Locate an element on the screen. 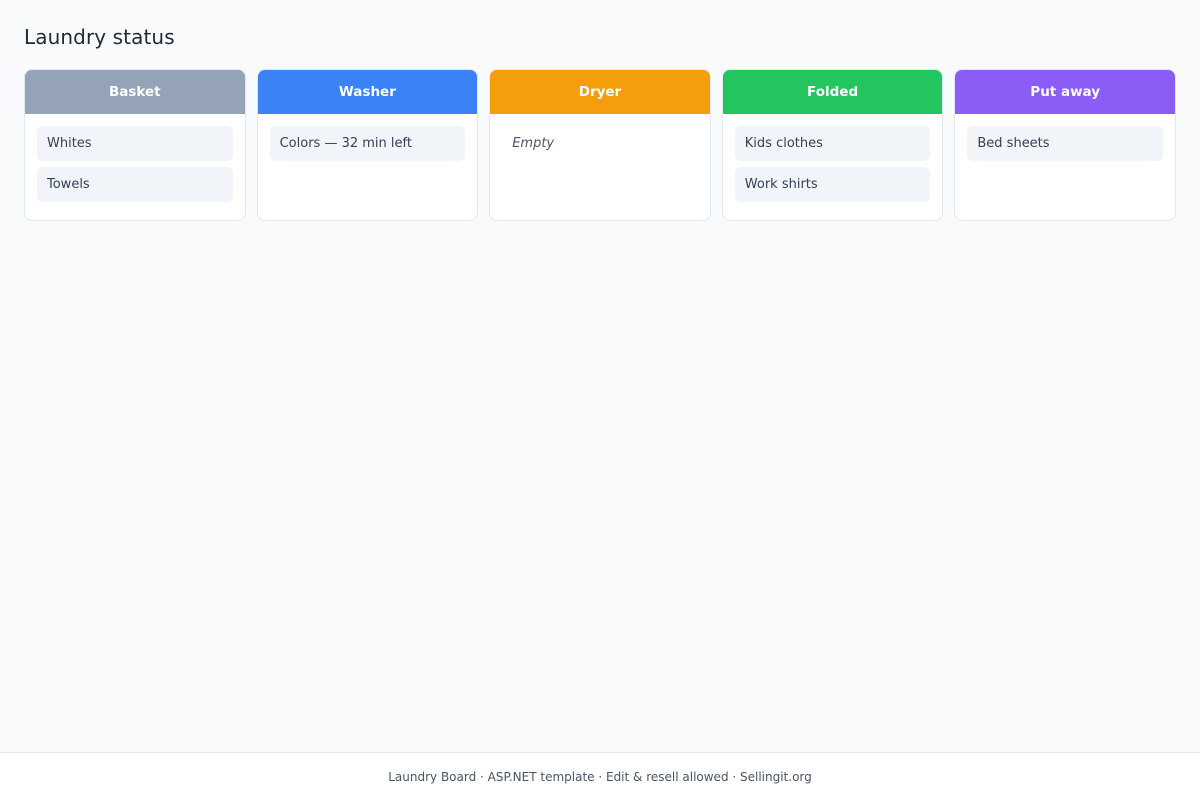 This screenshot has height=800, width=1200. laundry-item: Colors — 32 min left is located at coordinates (367, 143).